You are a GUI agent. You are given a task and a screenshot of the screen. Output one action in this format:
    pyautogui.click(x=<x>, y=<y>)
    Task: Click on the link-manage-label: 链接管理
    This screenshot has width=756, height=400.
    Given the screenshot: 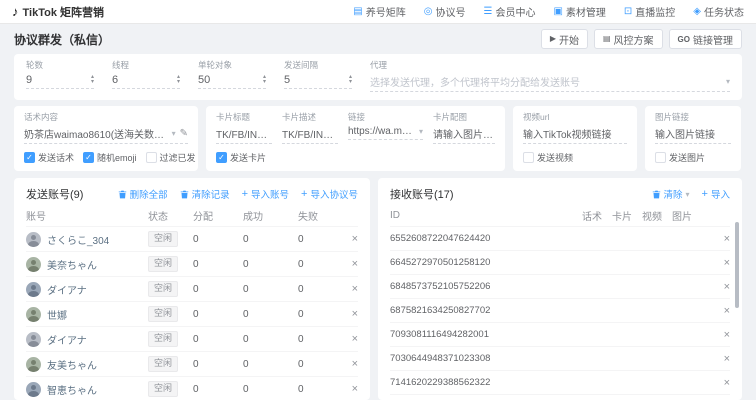 What is the action you would take?
    pyautogui.click(x=713, y=41)
    